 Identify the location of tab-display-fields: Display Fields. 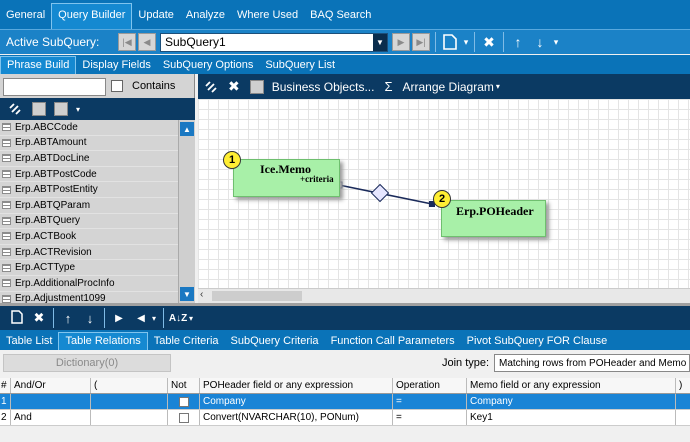
(116, 66).